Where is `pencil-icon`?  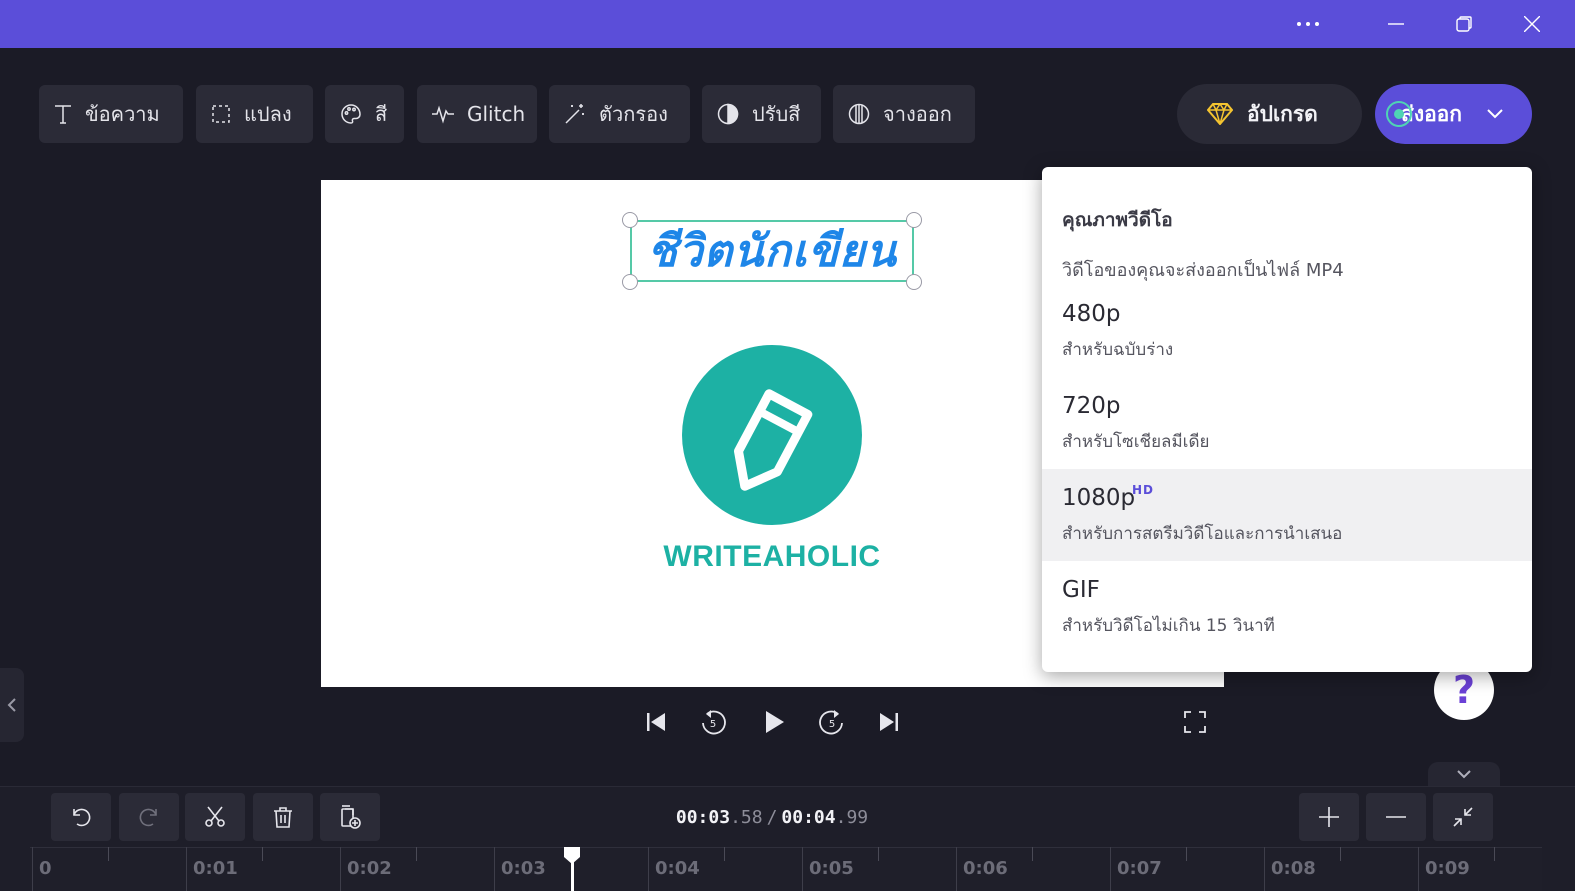
pencil-icon is located at coordinates (773, 440).